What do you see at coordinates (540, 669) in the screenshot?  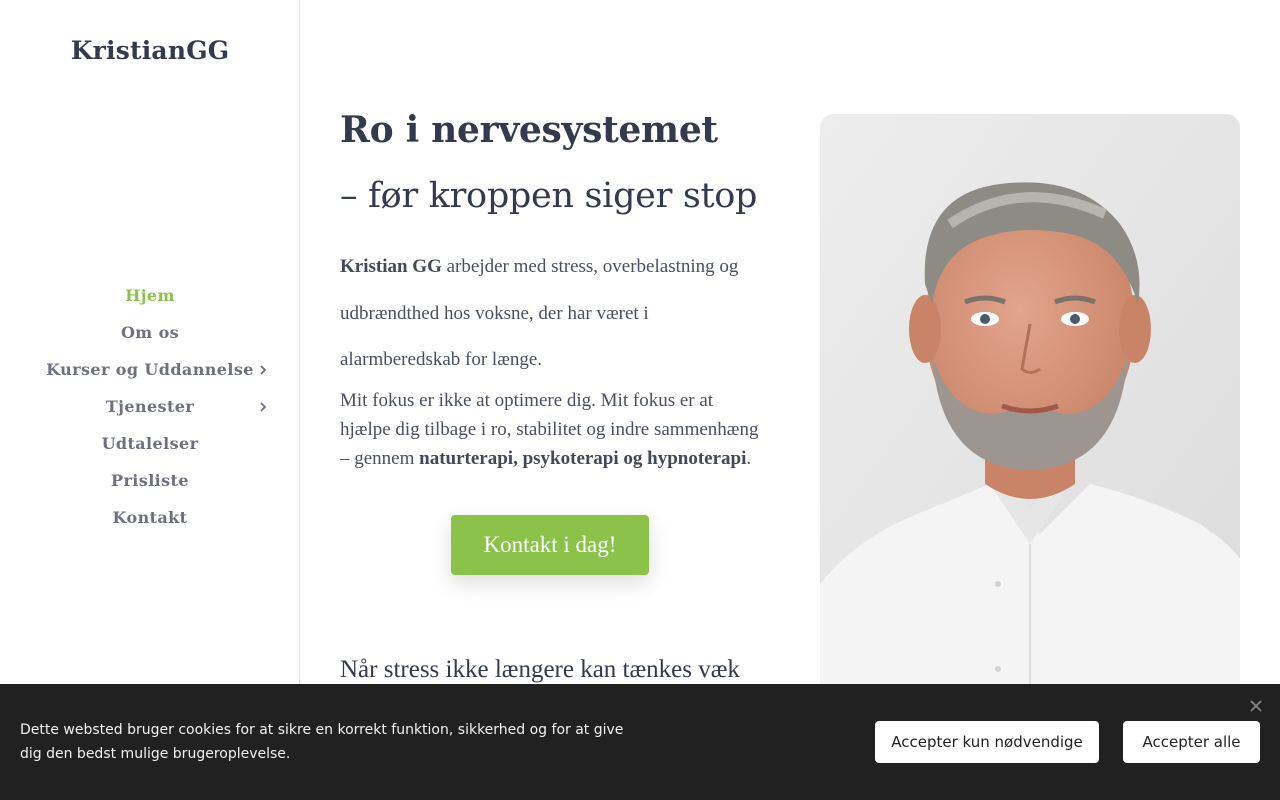 I see `section-heading: Når stress ikke længere kan tænkes væk` at bounding box center [540, 669].